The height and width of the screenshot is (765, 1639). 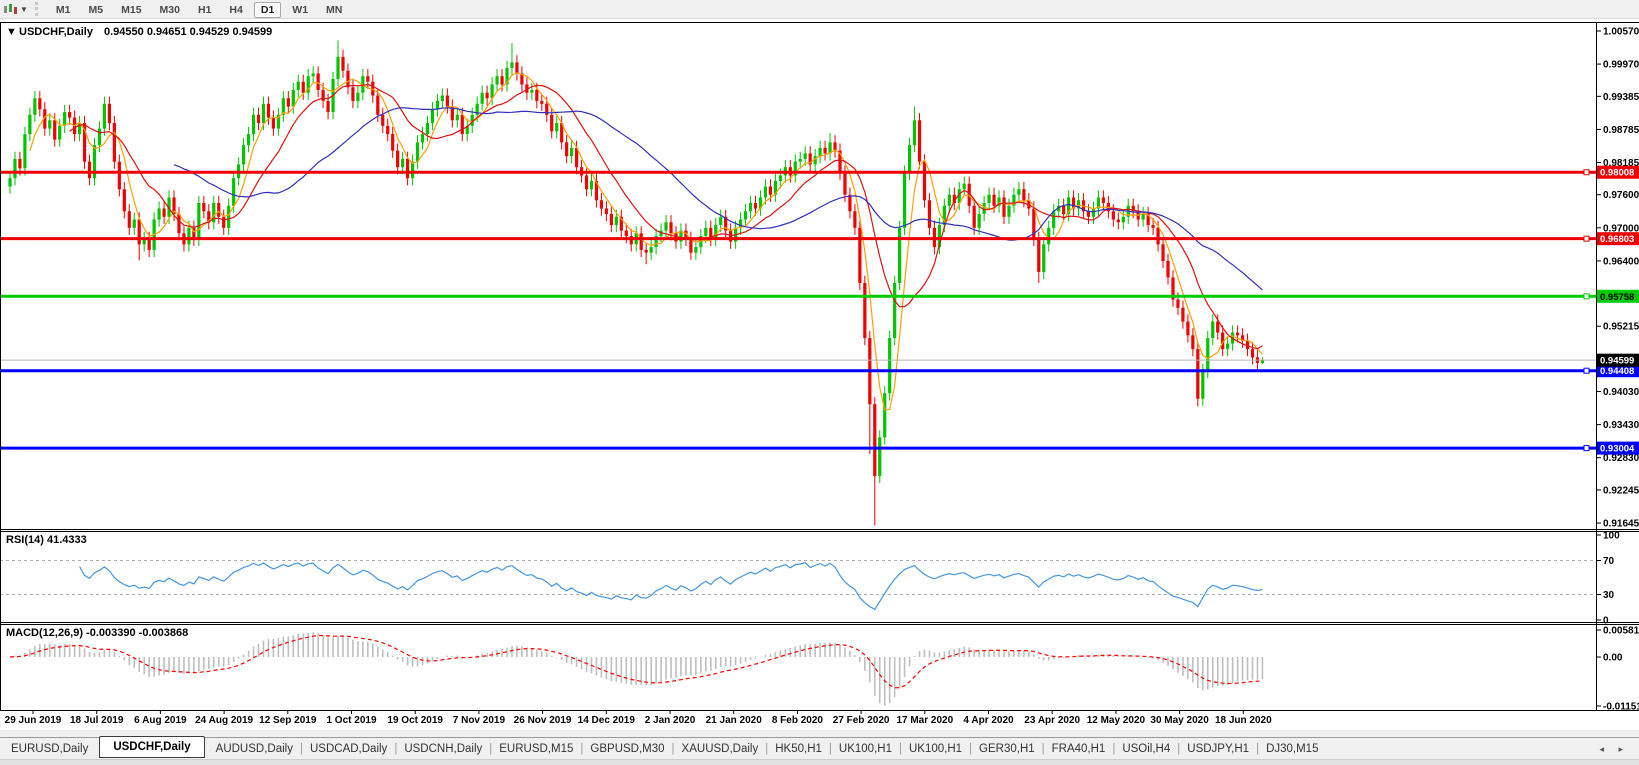 What do you see at coordinates (443, 749) in the screenshot?
I see `chart-tab-usdcnh-daily: USDCNH,Daily` at bounding box center [443, 749].